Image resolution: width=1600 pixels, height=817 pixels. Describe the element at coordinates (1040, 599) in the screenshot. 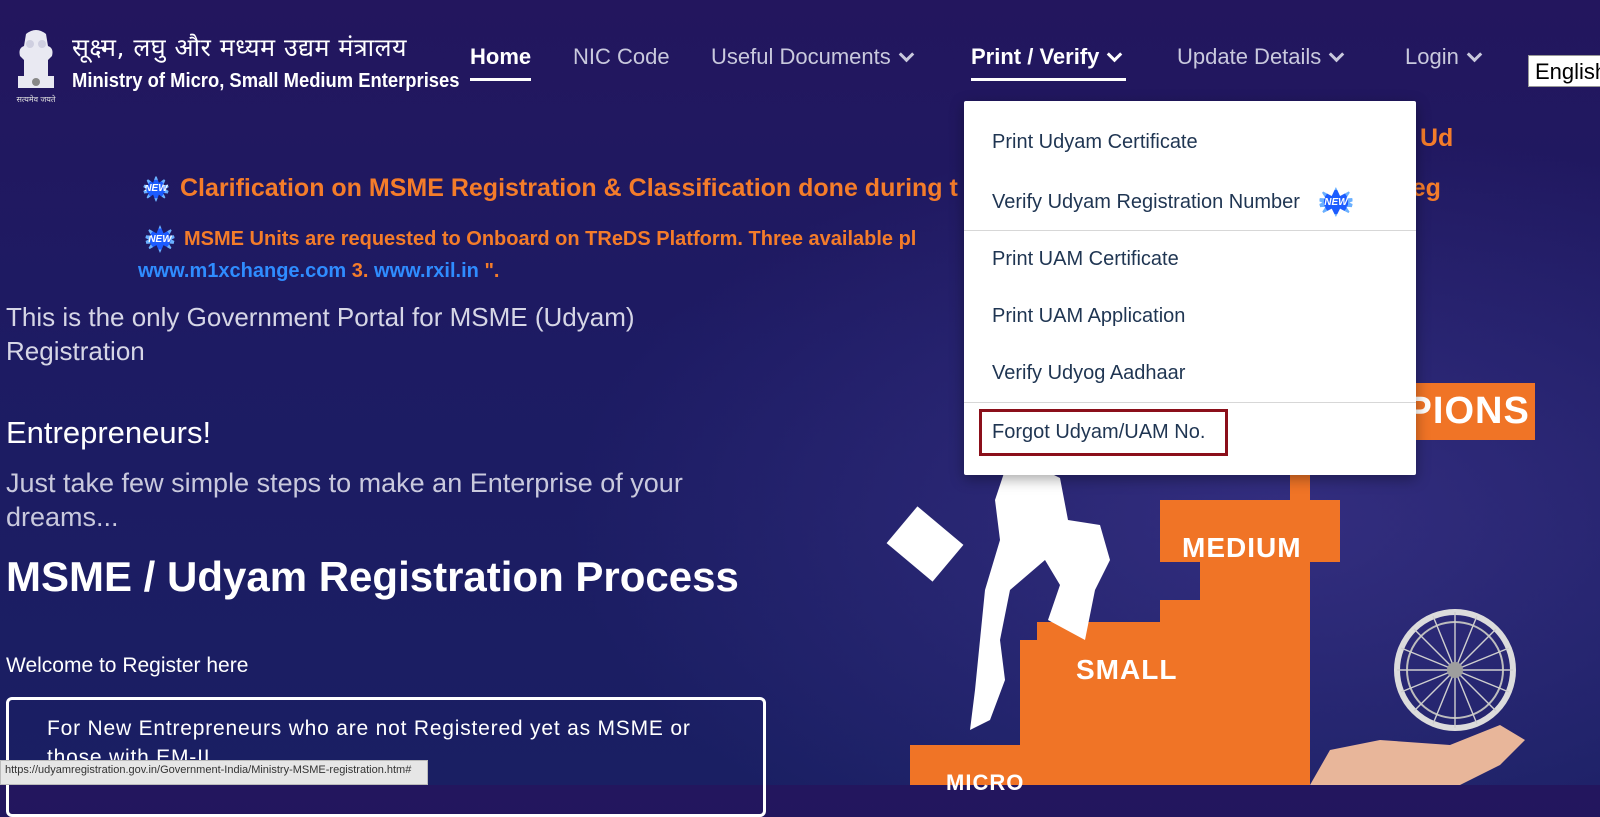

I see `person-silhouette` at that location.